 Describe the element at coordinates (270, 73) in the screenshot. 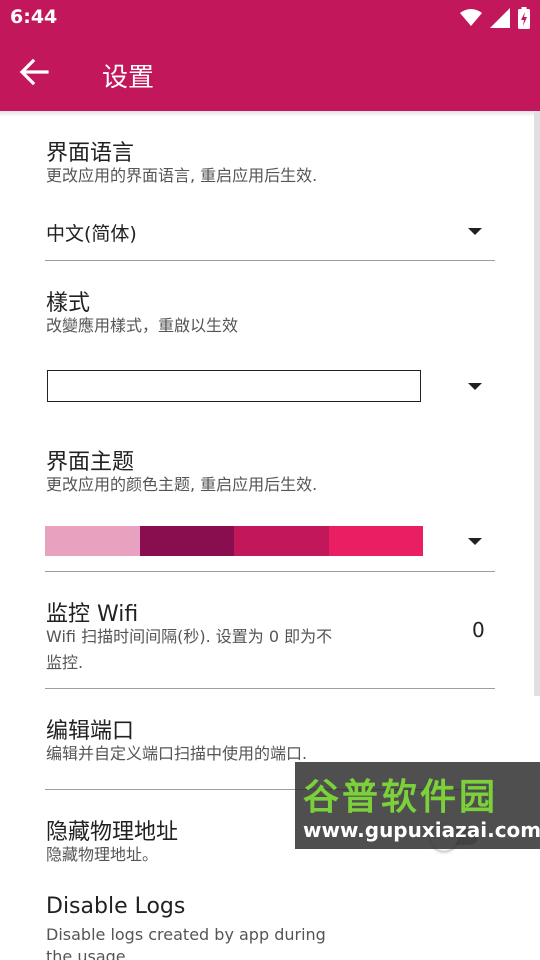

I see `app-bar: 设置` at that location.